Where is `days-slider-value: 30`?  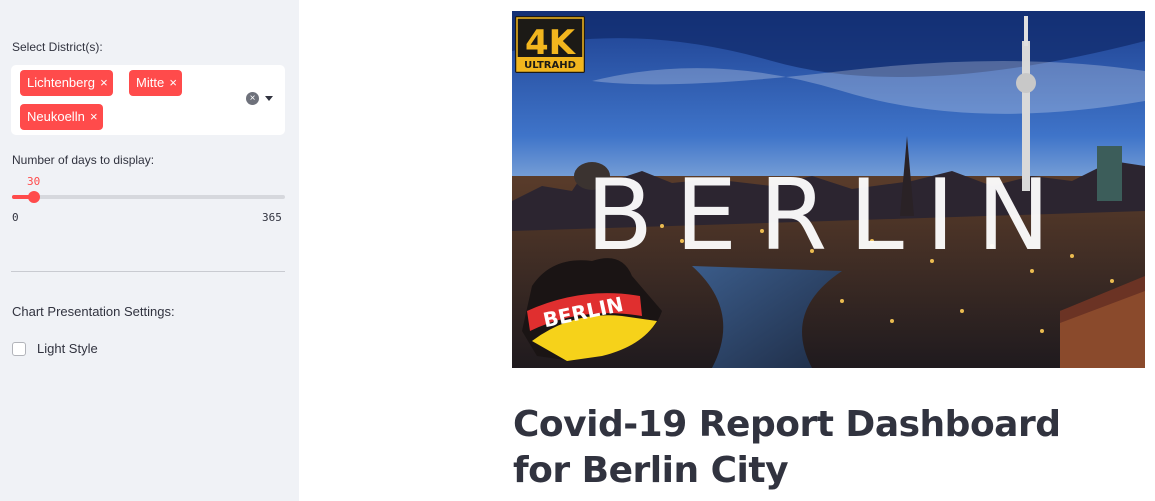
days-slider-value: 30 is located at coordinates (34, 181).